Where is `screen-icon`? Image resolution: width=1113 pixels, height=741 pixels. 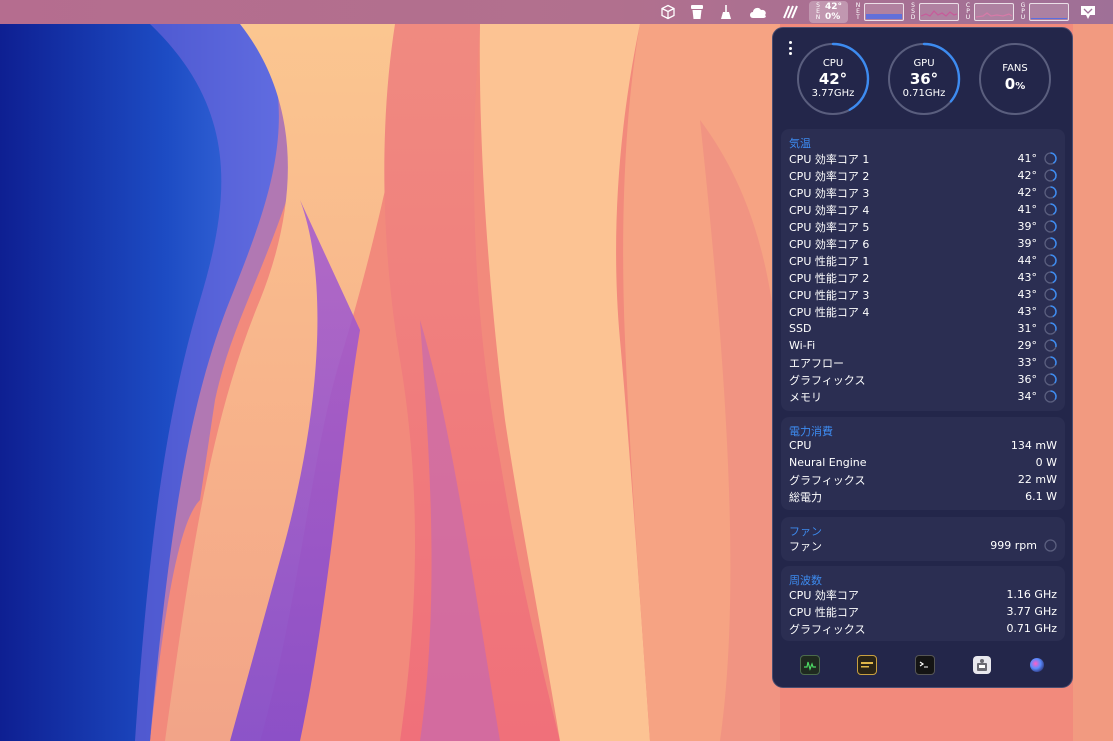
screen-icon is located at coordinates (1088, 12).